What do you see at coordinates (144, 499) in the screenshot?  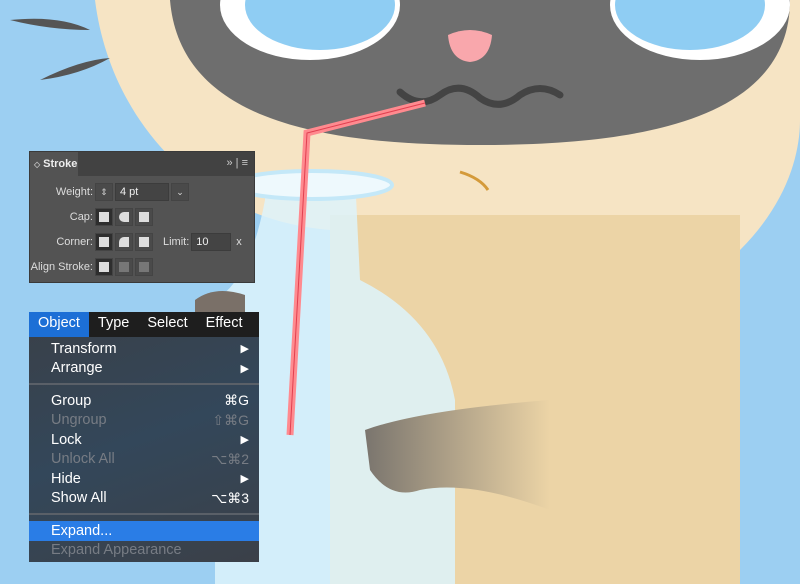 I see `menu-item-show-all: Show All ⌥⌘3` at bounding box center [144, 499].